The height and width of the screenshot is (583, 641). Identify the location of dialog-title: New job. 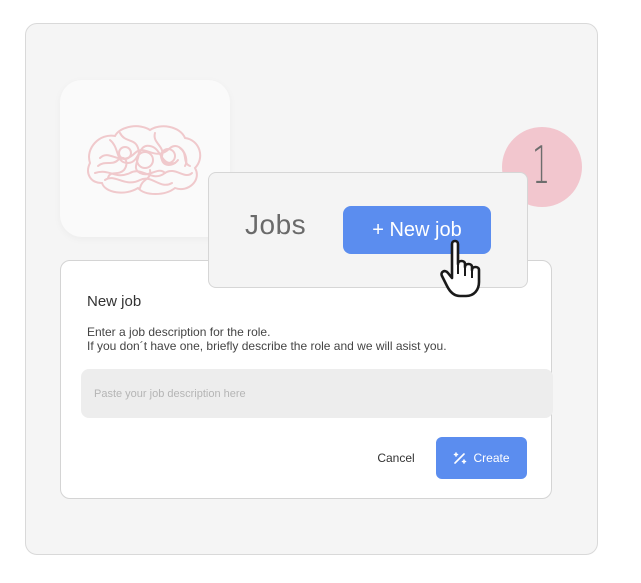
(114, 301).